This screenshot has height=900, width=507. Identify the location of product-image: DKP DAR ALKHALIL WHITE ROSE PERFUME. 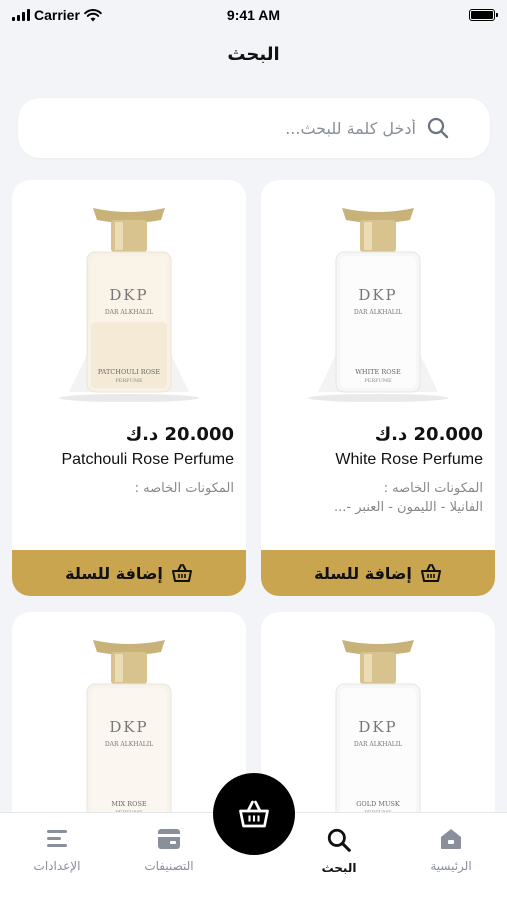
(378, 295).